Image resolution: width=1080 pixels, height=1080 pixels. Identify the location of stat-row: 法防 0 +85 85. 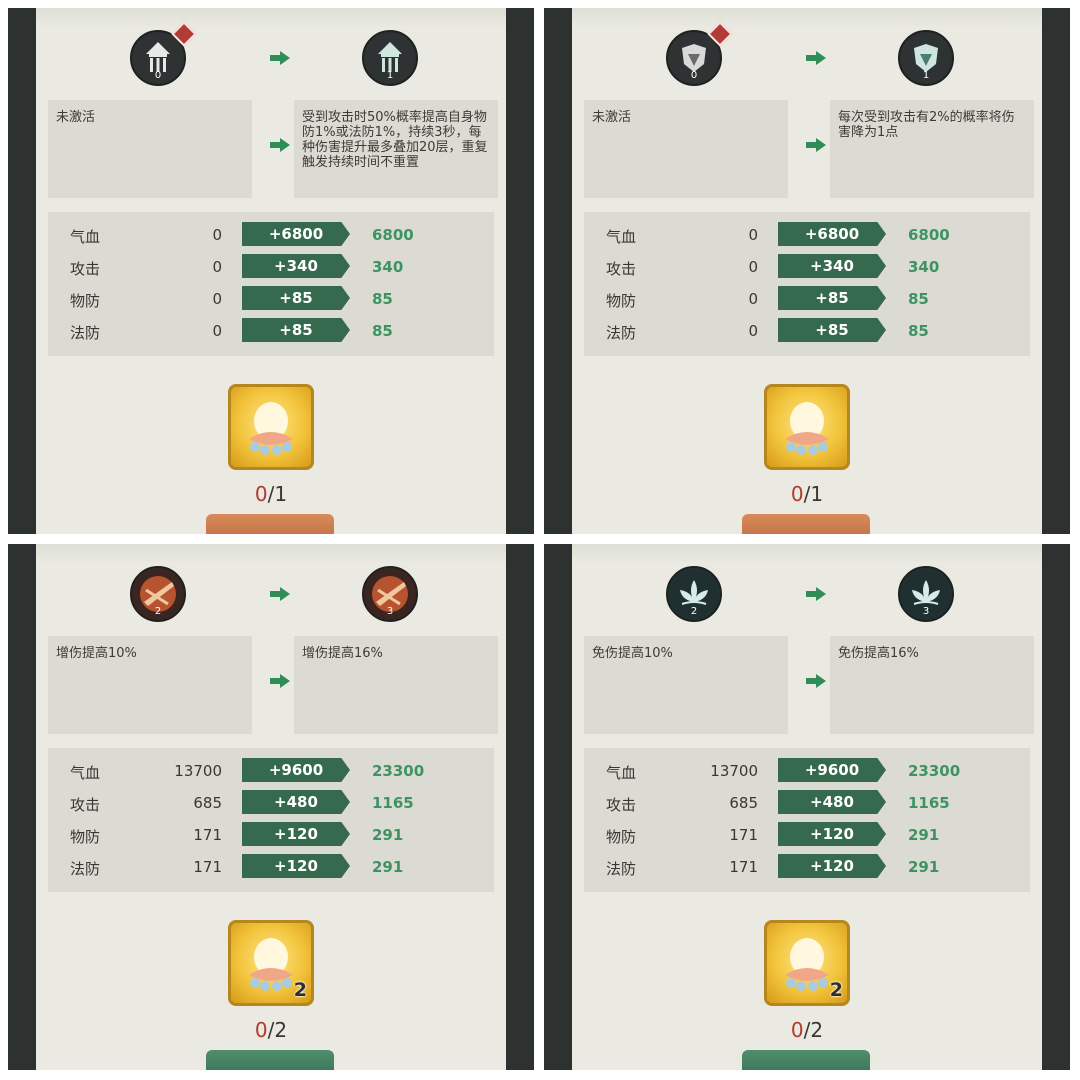
(807, 330).